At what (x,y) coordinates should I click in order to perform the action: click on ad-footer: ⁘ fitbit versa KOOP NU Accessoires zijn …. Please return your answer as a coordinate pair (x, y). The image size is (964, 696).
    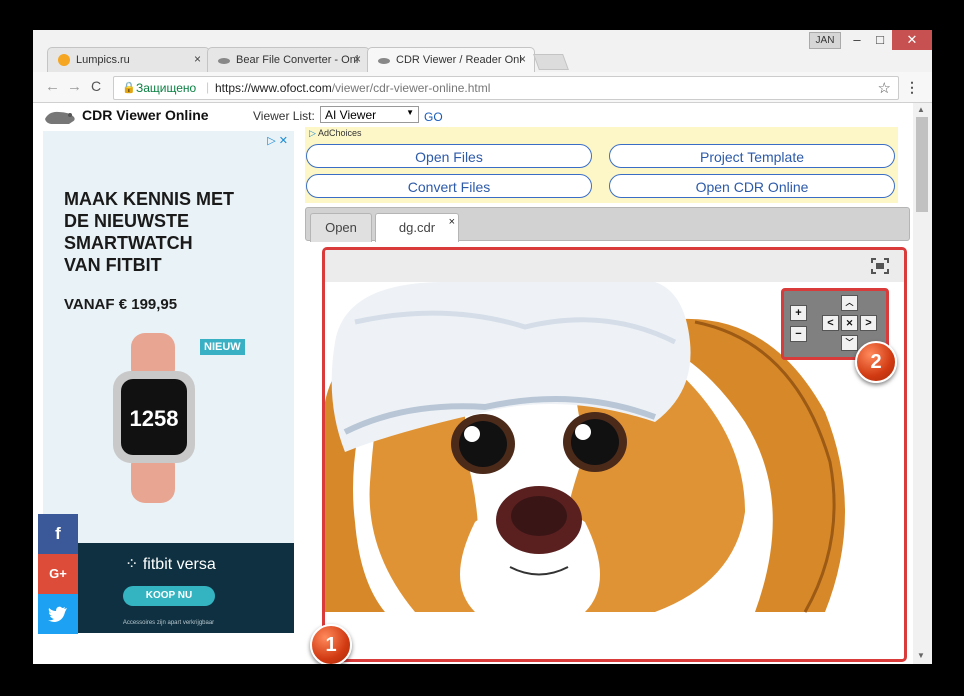
    Looking at the image, I should click on (168, 588).